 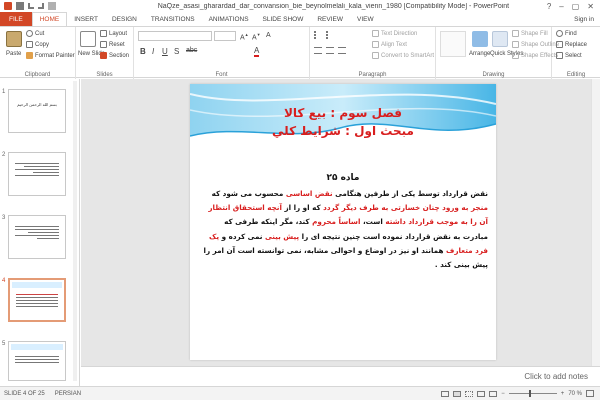 I want to click on numbering-icon, so click(x=330, y=35).